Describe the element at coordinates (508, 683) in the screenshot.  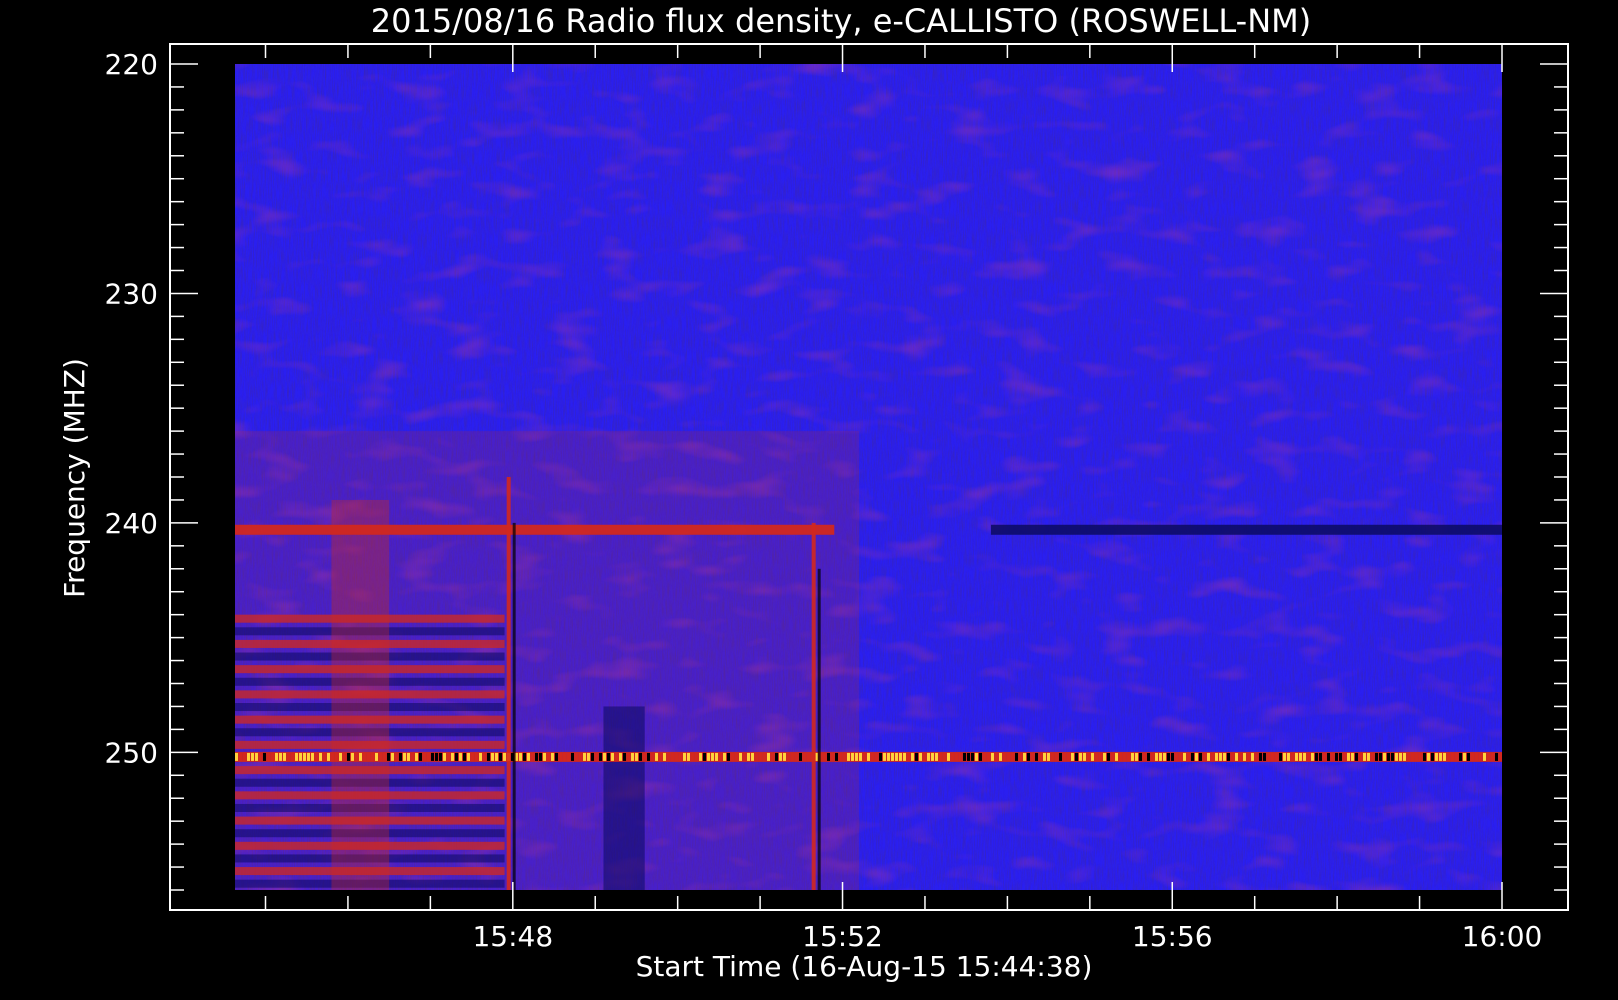
I see `burst-line` at that location.